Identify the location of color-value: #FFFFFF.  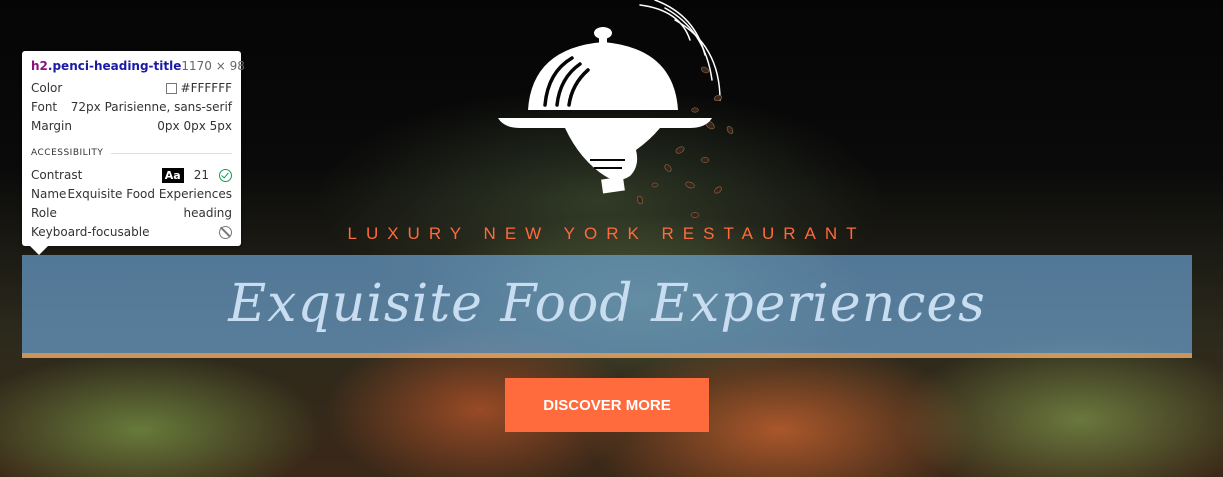
(206, 88).